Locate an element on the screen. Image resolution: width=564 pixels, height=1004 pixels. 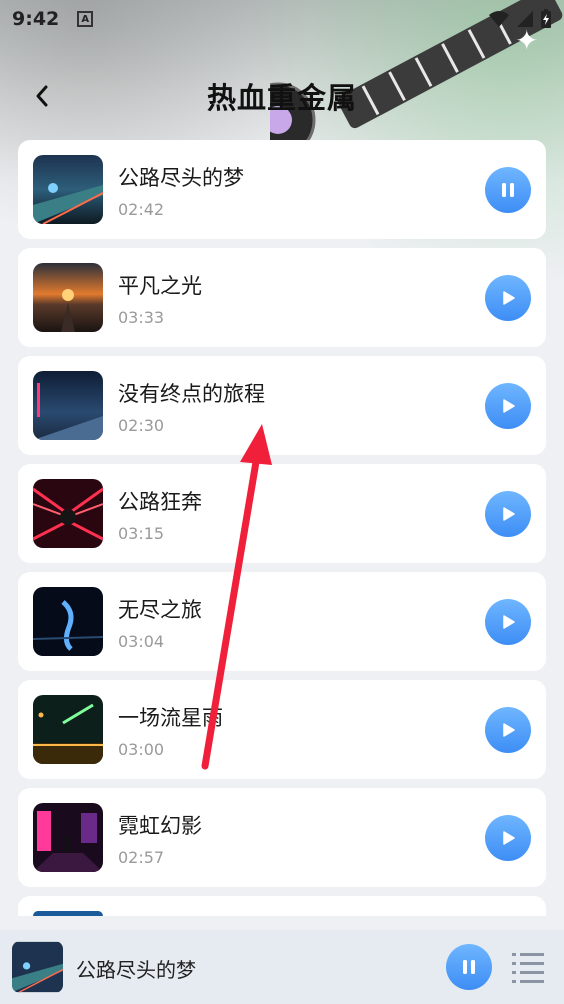
song-title: 一场流星雨 is located at coordinates (170, 718).